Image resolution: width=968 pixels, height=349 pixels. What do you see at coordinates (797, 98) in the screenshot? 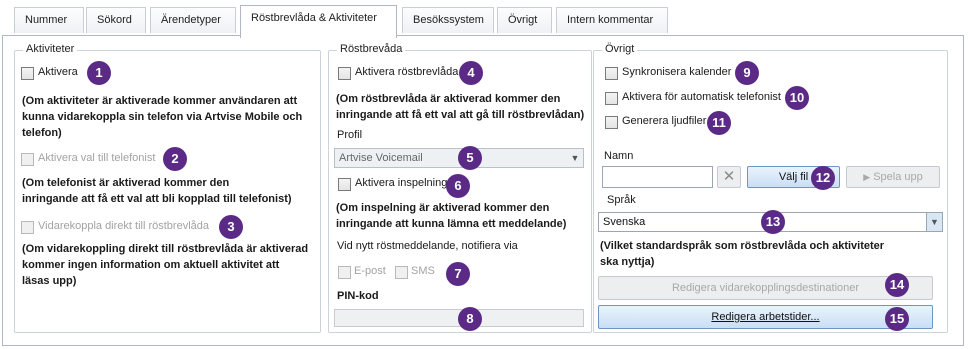
I see `badge-10: 10` at bounding box center [797, 98].